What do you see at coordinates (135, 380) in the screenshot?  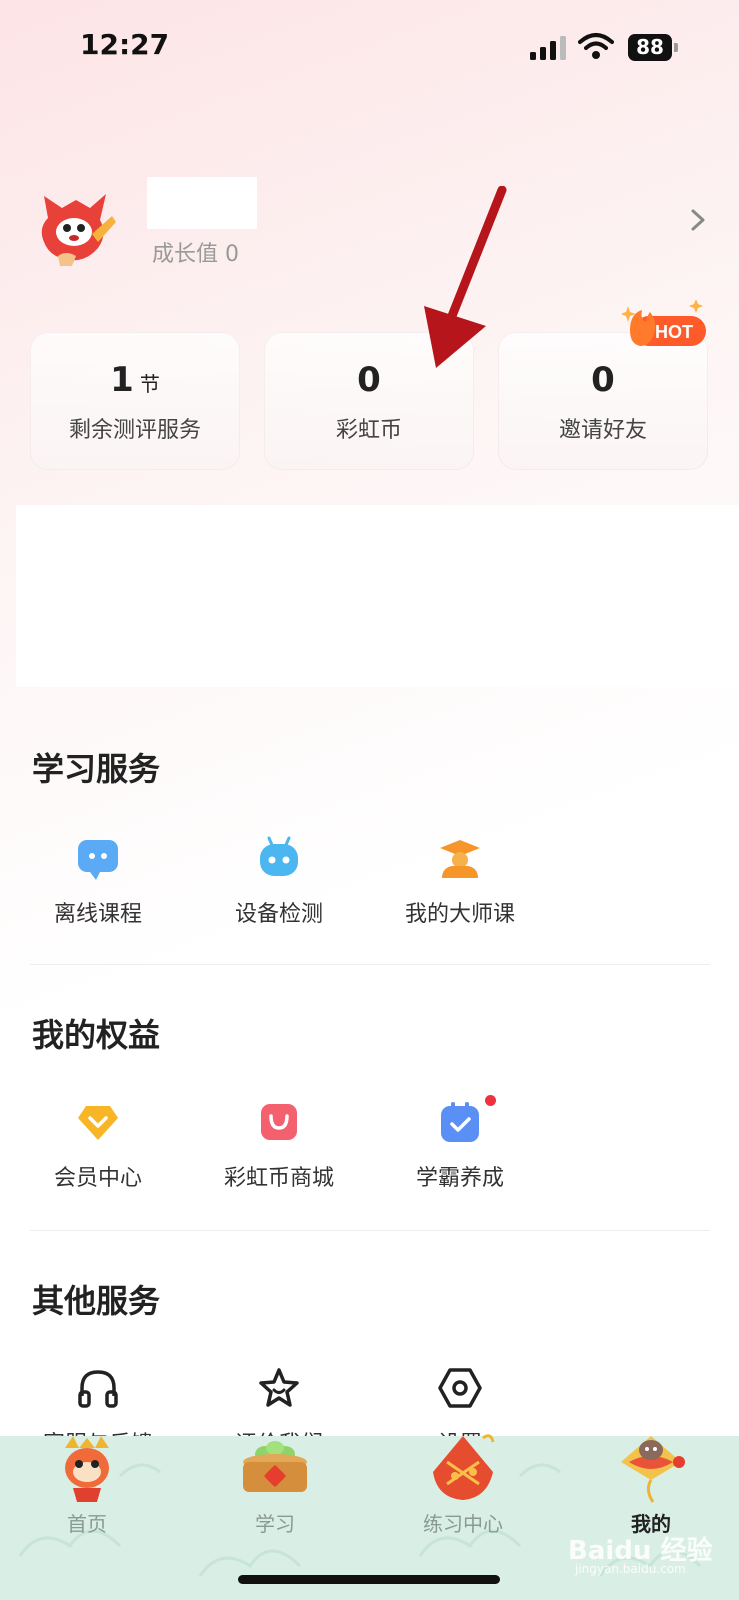 I see `stat-value: 1节` at bounding box center [135, 380].